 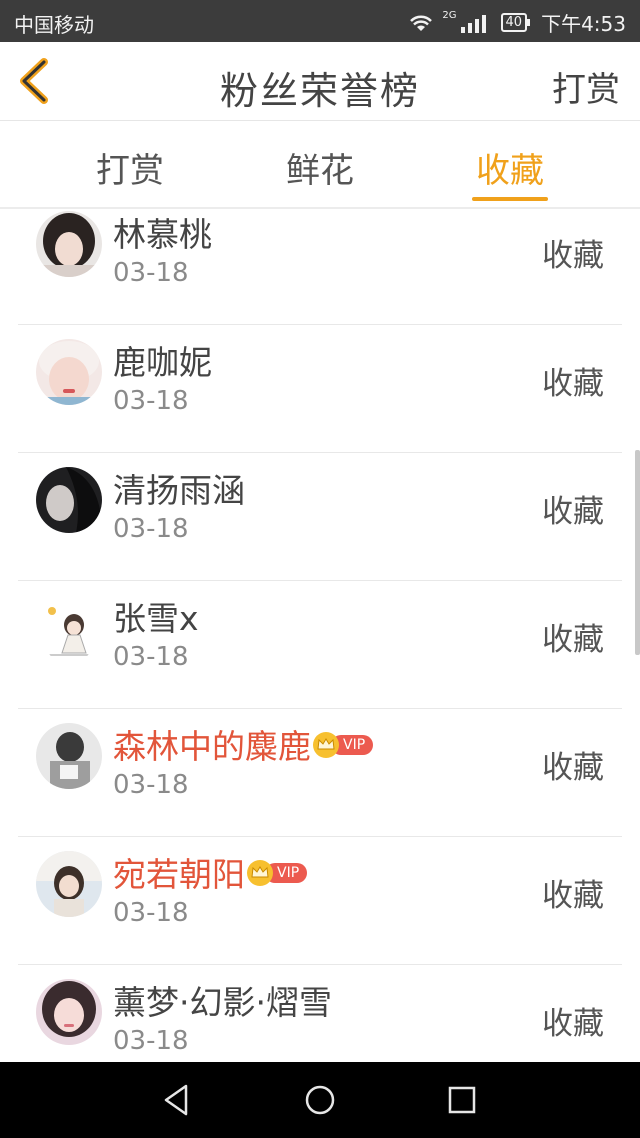 I want to click on network-type-label: 2G, so click(x=449, y=15).